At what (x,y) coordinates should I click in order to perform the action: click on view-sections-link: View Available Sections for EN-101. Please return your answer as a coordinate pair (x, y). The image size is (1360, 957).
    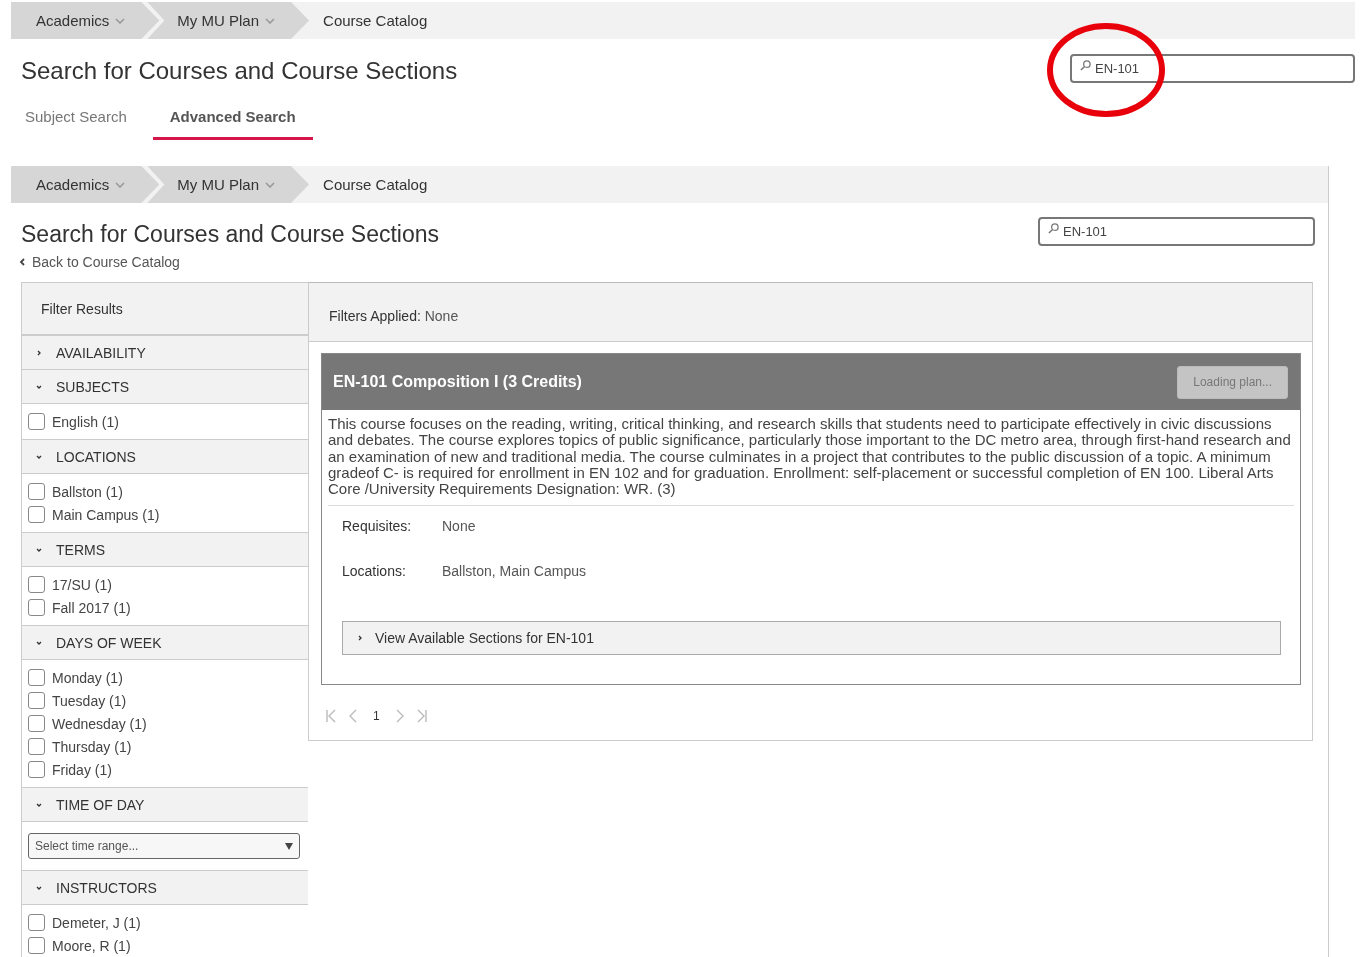
    Looking at the image, I should click on (811, 638).